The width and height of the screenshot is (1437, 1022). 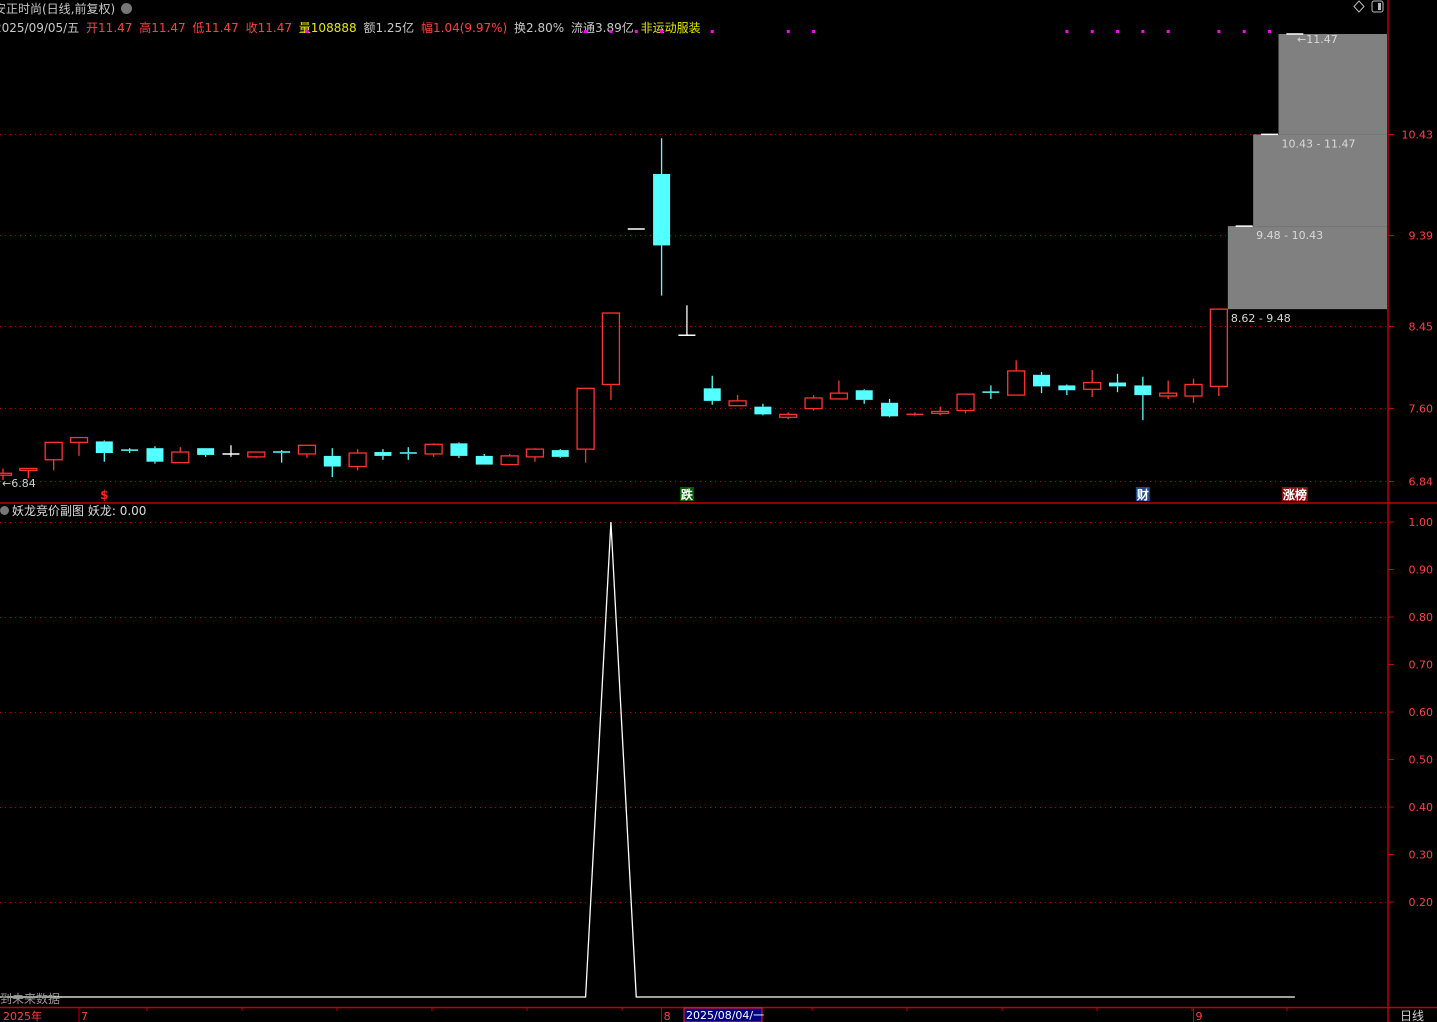 I want to click on indicator-value: 妖龙: 0.00, so click(x=117, y=511).